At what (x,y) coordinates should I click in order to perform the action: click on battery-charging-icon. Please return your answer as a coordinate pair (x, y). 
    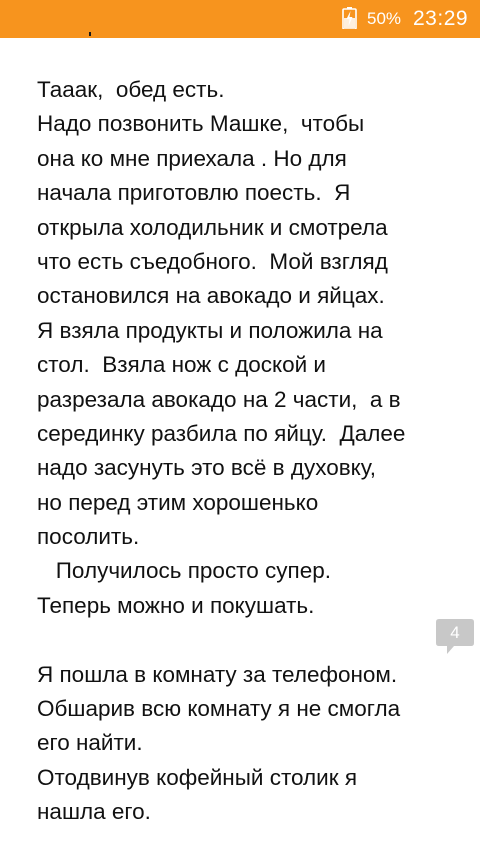
    Looking at the image, I should click on (349, 18).